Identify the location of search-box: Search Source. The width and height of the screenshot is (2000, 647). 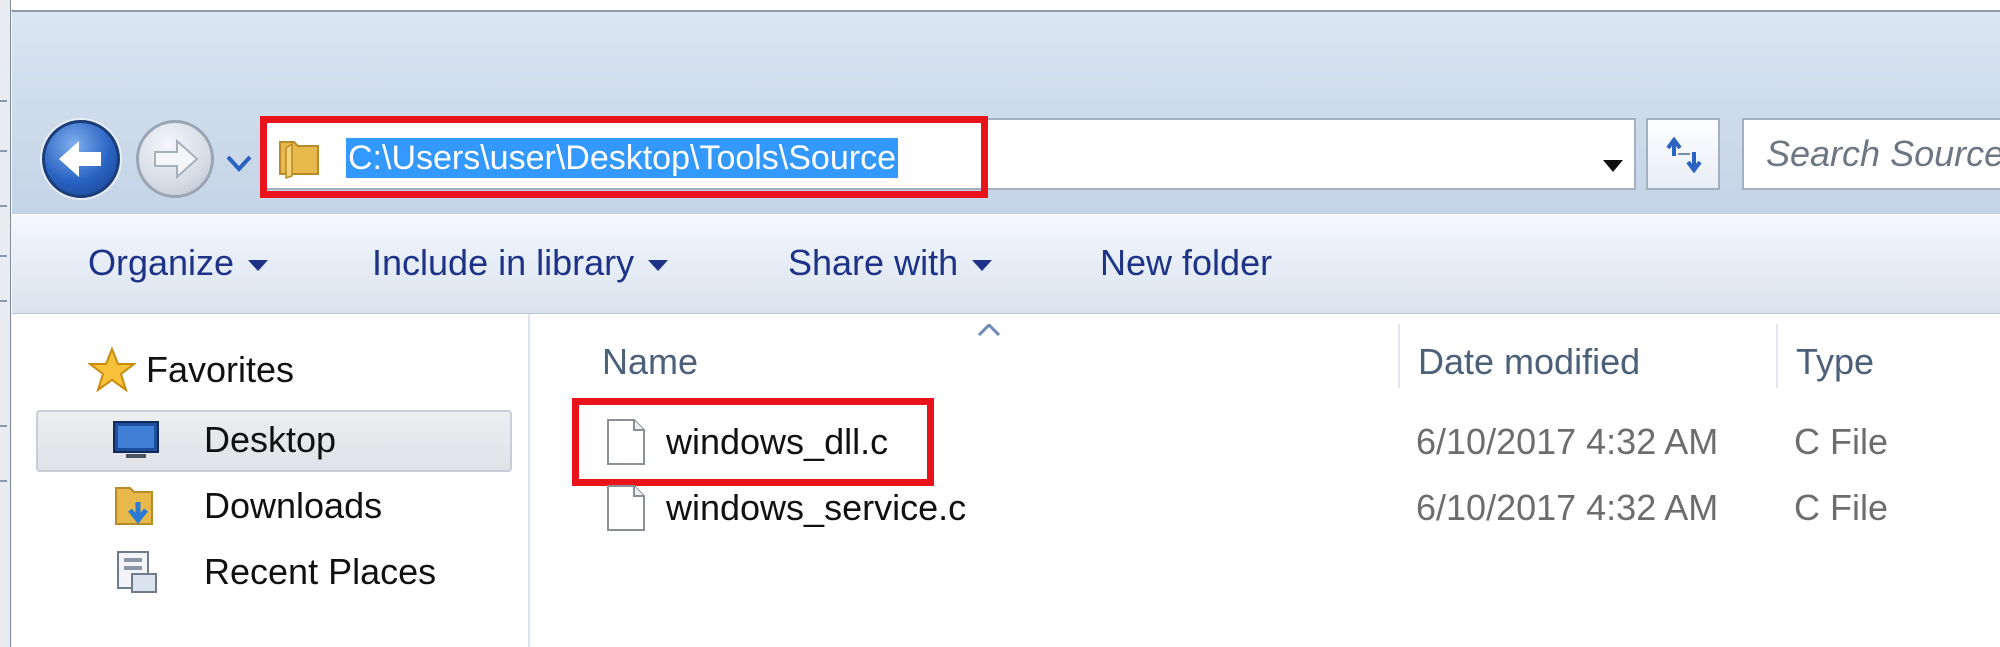
(1871, 154).